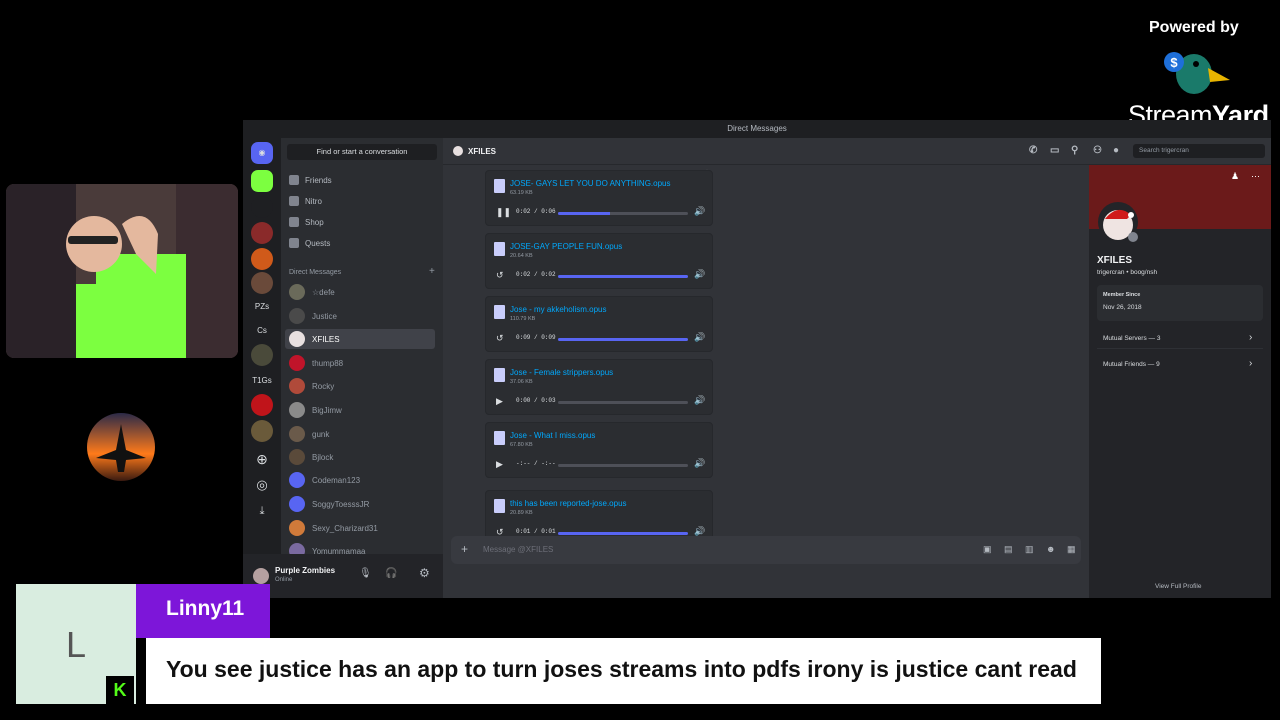  I want to click on attachment-name: Jose - my akkeholism.opus, so click(558, 309).